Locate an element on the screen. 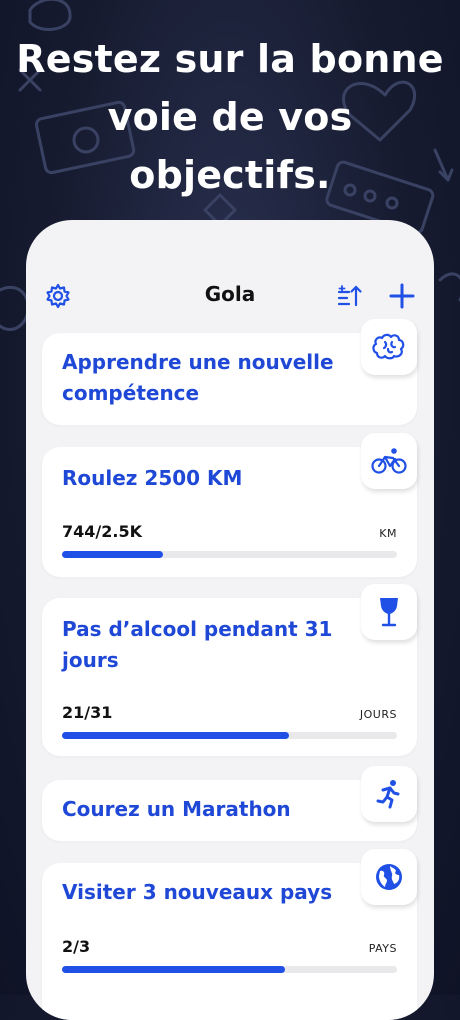  bicycle-icon is located at coordinates (389, 461).